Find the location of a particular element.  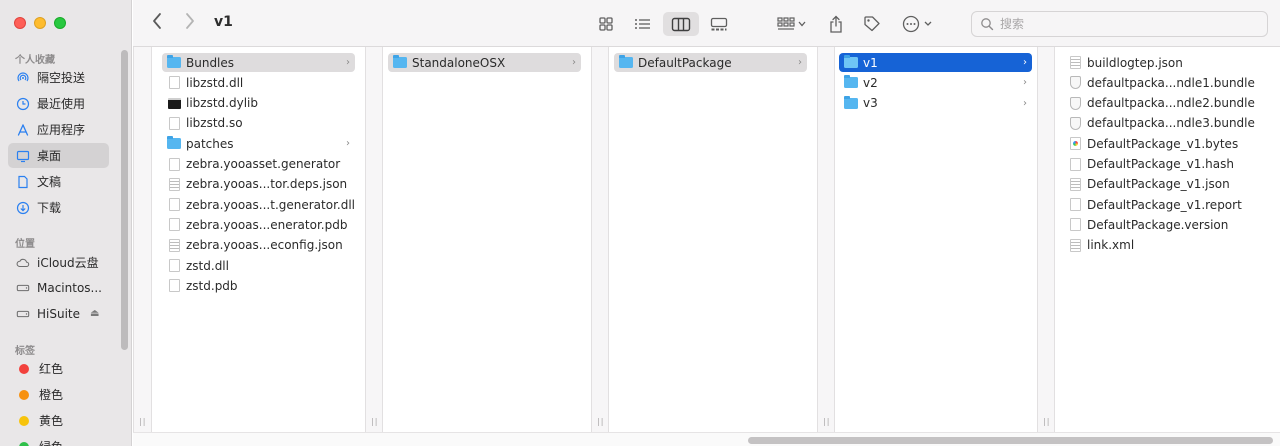

item-name: v1 is located at coordinates (870, 62).